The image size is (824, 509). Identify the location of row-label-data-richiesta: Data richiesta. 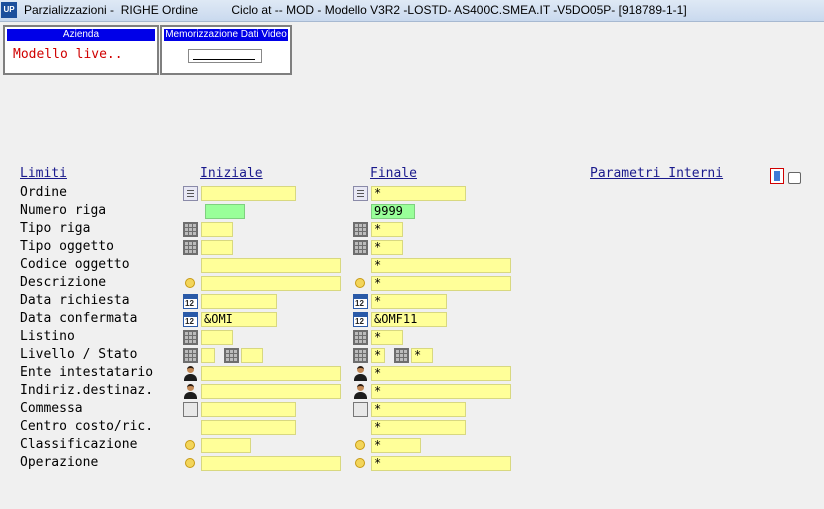
(75, 300).